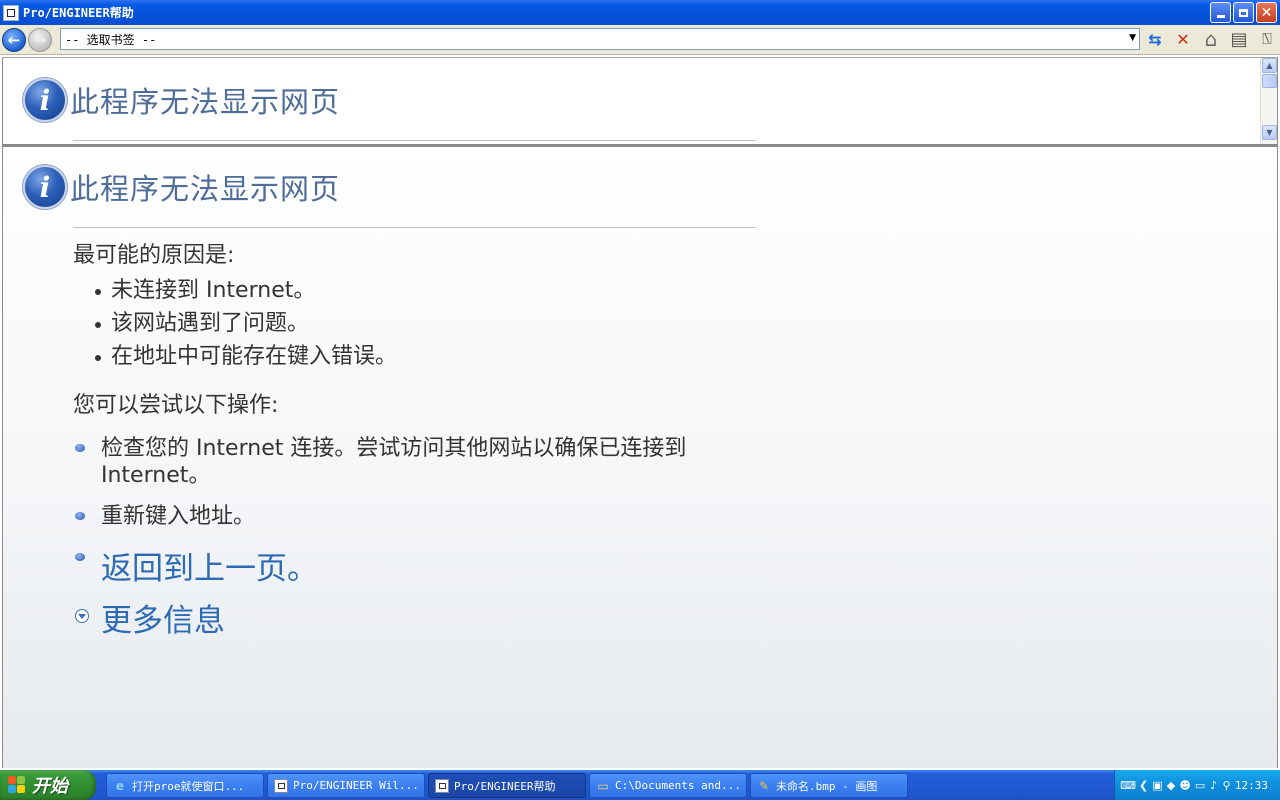 This screenshot has width=1280, height=800. I want to click on start-button: 开始, so click(48, 785).